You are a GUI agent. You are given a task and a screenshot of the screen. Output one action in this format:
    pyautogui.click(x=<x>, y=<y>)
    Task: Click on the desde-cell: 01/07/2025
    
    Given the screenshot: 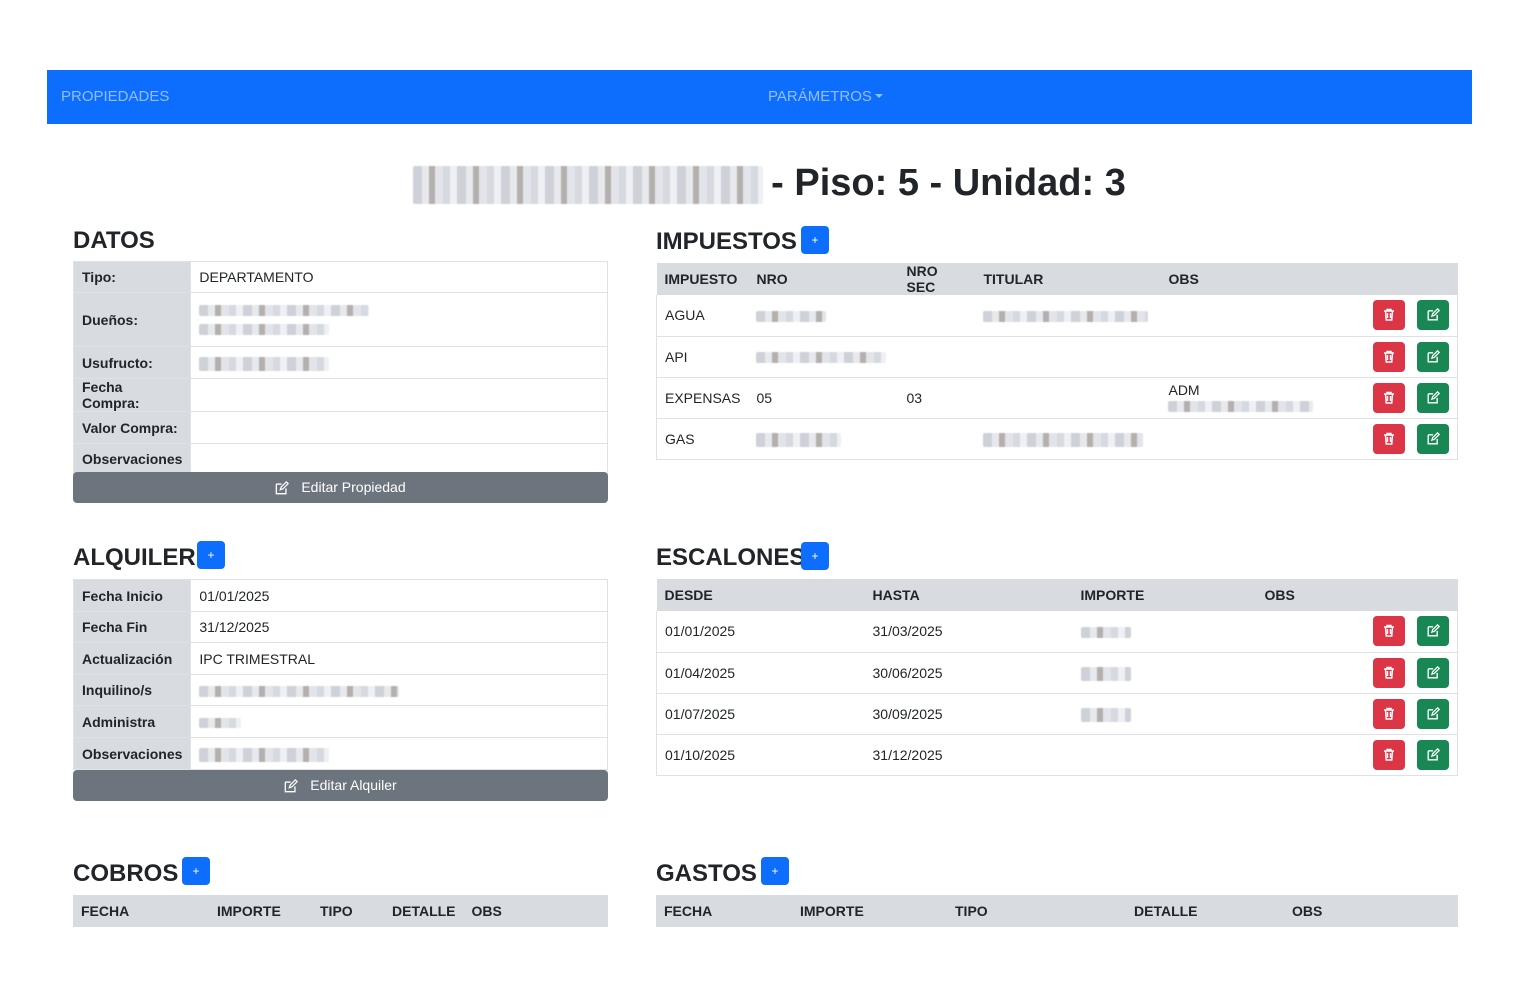 What is the action you would take?
    pyautogui.click(x=760, y=714)
    